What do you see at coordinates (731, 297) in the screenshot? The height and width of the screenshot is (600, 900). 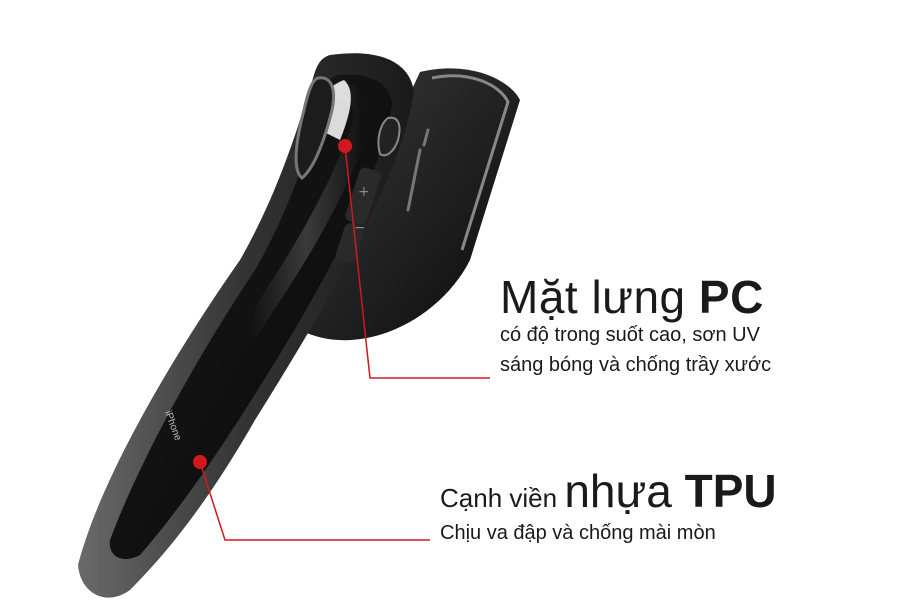 I see `pc-title-bold: PC` at bounding box center [731, 297].